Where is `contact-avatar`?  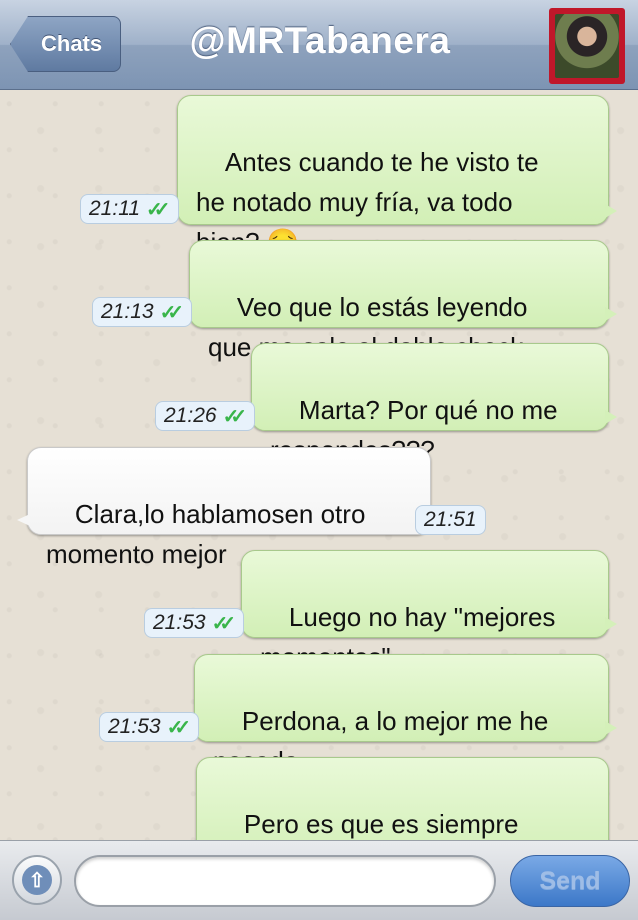
contact-avatar is located at coordinates (587, 46).